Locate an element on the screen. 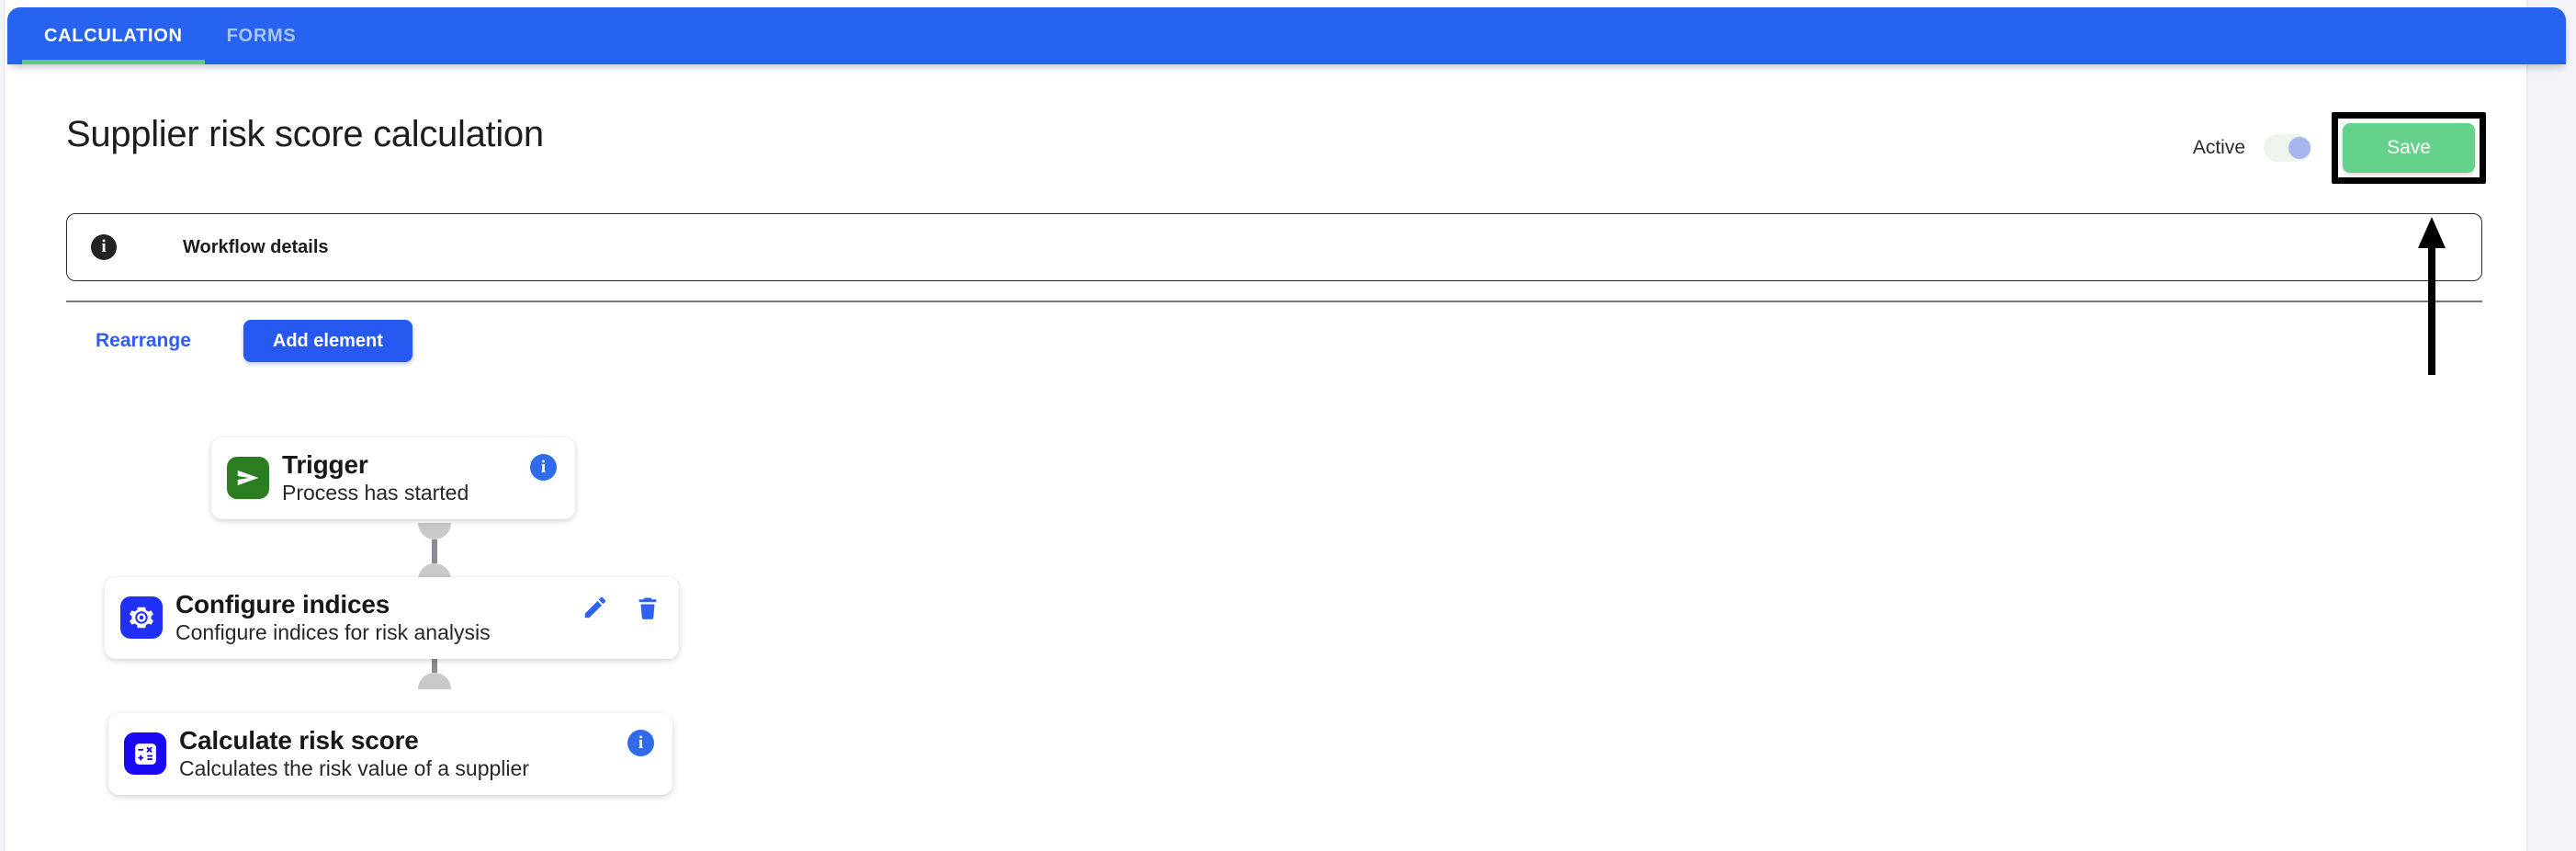 The image size is (2576, 851). step-subtitle: Calculates the risk value of a supplier is located at coordinates (354, 768).